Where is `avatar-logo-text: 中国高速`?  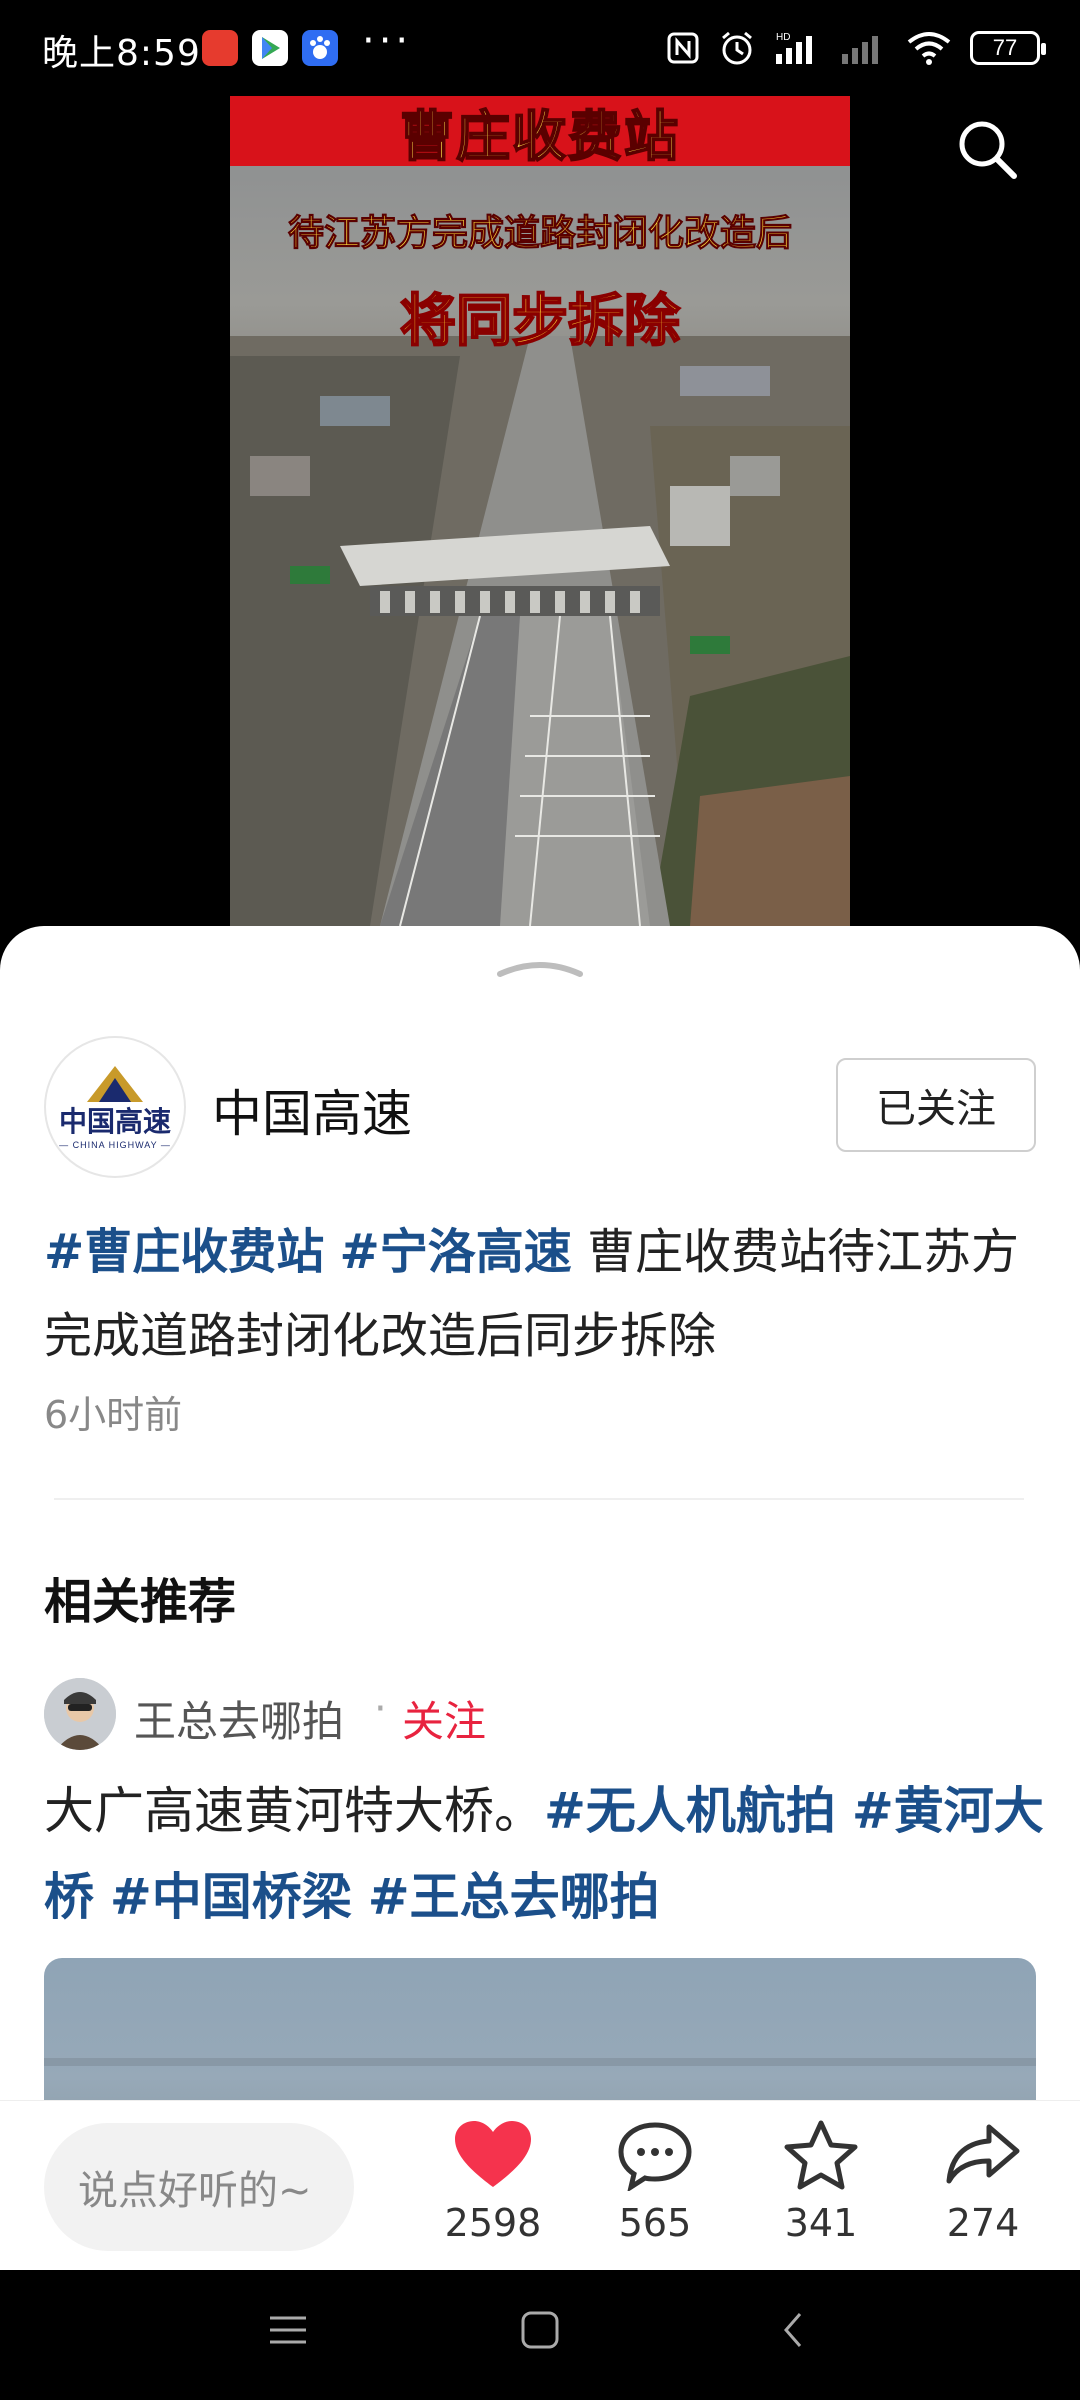
avatar-logo-text: 中国高速 is located at coordinates (114, 1121).